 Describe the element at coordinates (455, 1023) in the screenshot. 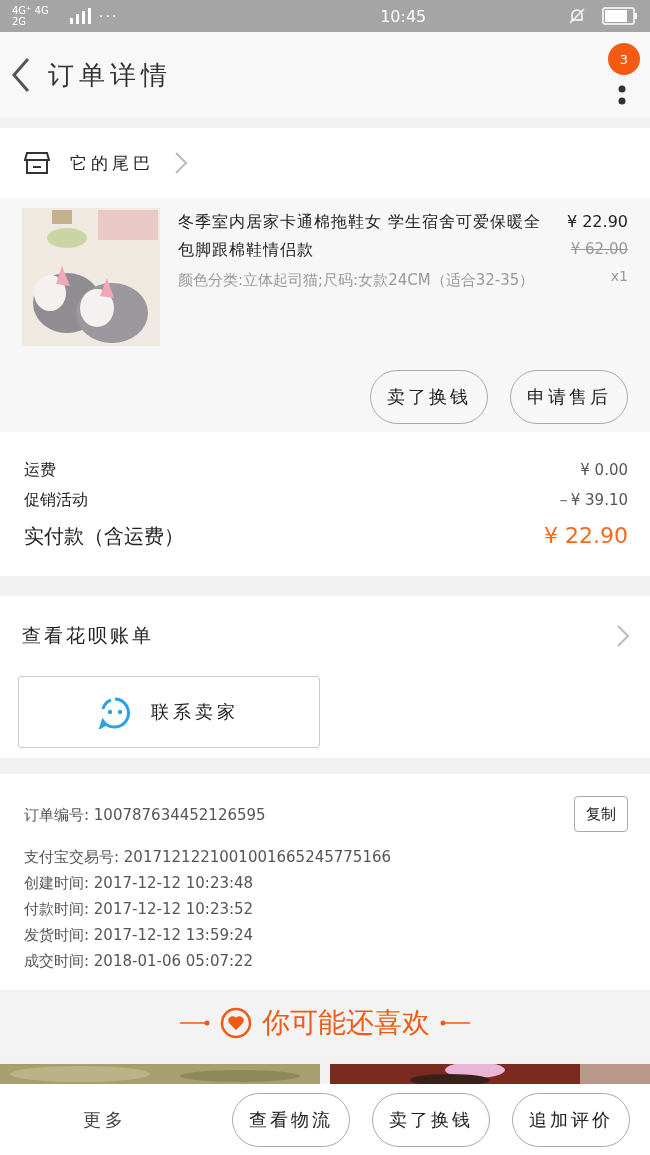

I see `right-ornament-icon` at that location.